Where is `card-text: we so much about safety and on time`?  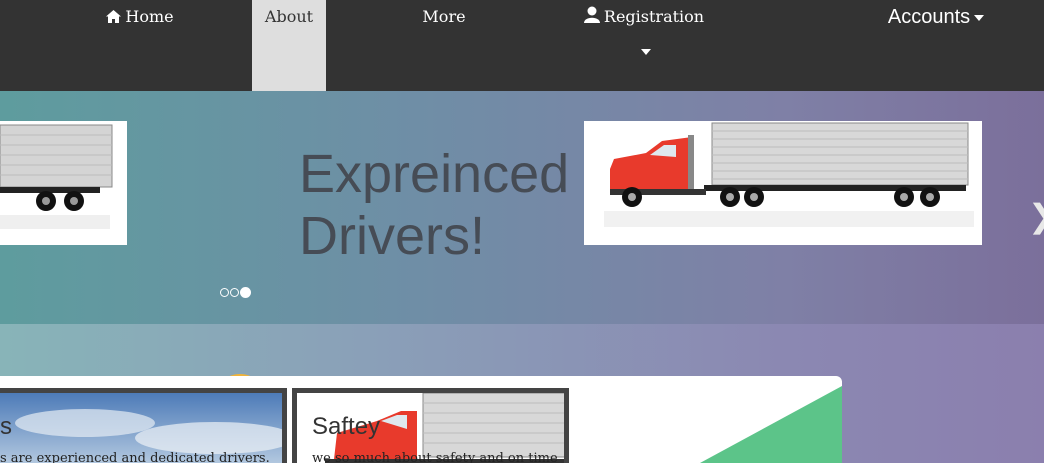 card-text: we so much about safety and on time is located at coordinates (435, 457).